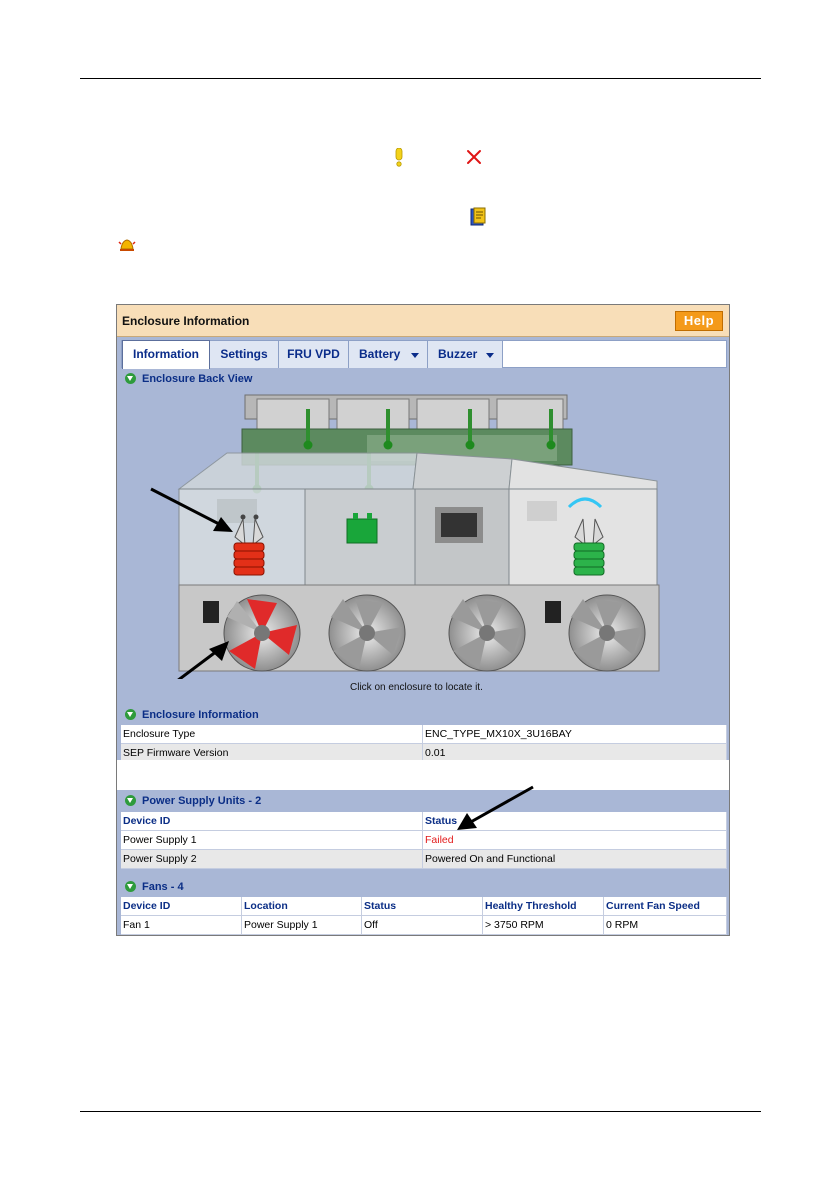 This screenshot has width=840, height=1190. Describe the element at coordinates (575, 859) in the screenshot. I see `table-cell: Powered On and Functional` at that location.